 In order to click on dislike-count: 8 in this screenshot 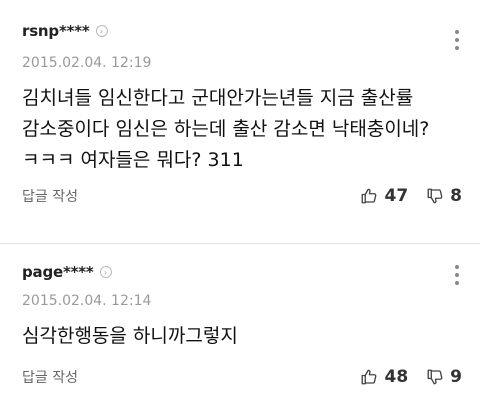, I will do `click(456, 196)`.